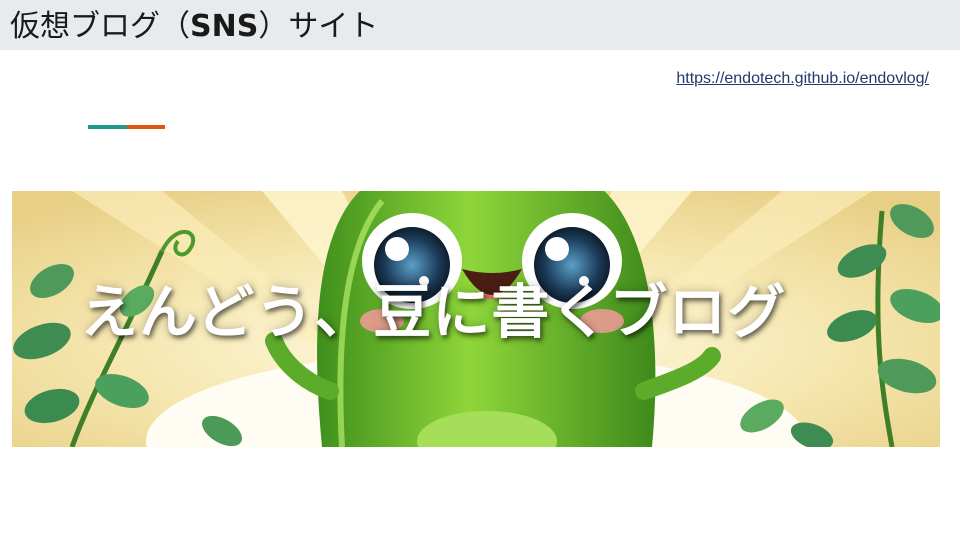 The height and width of the screenshot is (540, 960). Describe the element at coordinates (107, 127) in the screenshot. I see `accent-teal-segment` at that location.